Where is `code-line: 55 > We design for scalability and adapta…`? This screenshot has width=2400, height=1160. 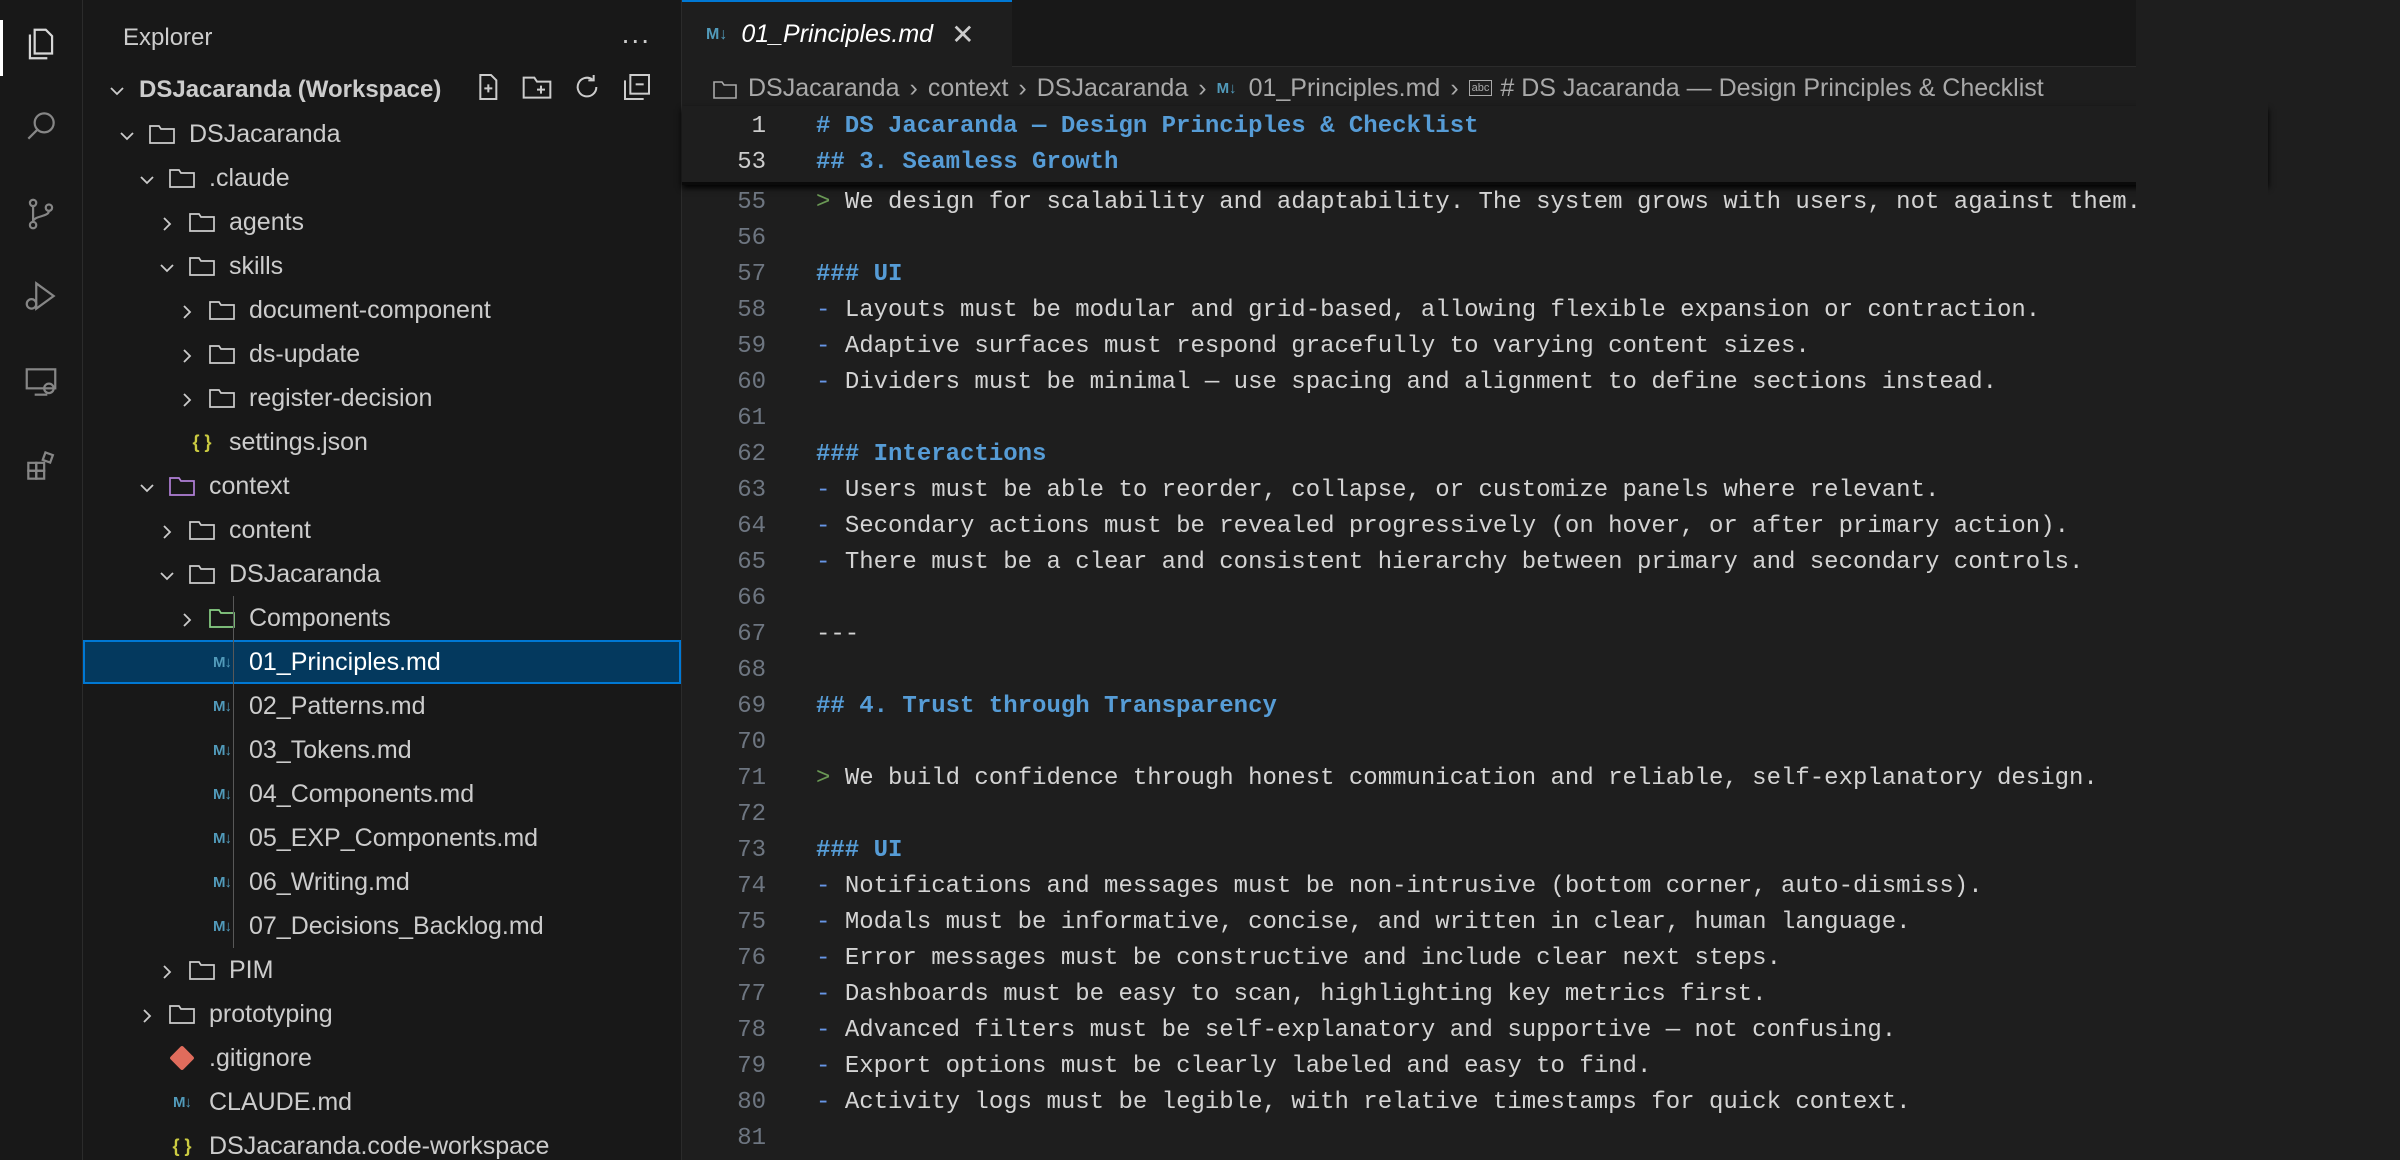
code-line: 55 > We design for scalability and adapta… is located at coordinates (1475, 202).